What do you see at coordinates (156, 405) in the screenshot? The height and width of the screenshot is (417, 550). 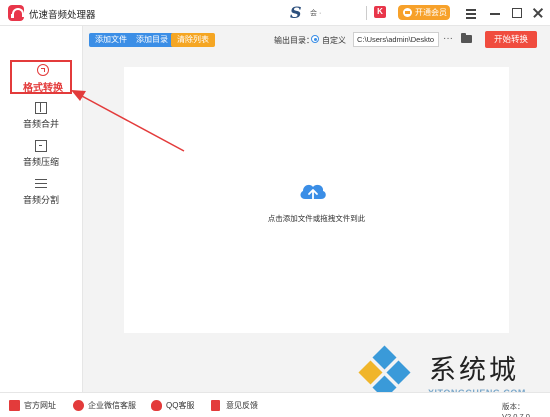 I see `qq-icon` at bounding box center [156, 405].